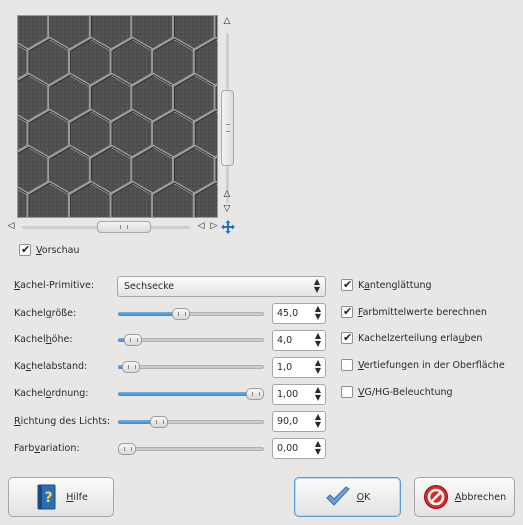 The image size is (523, 525). What do you see at coordinates (436, 497) in the screenshot?
I see `cancel-icon` at bounding box center [436, 497].